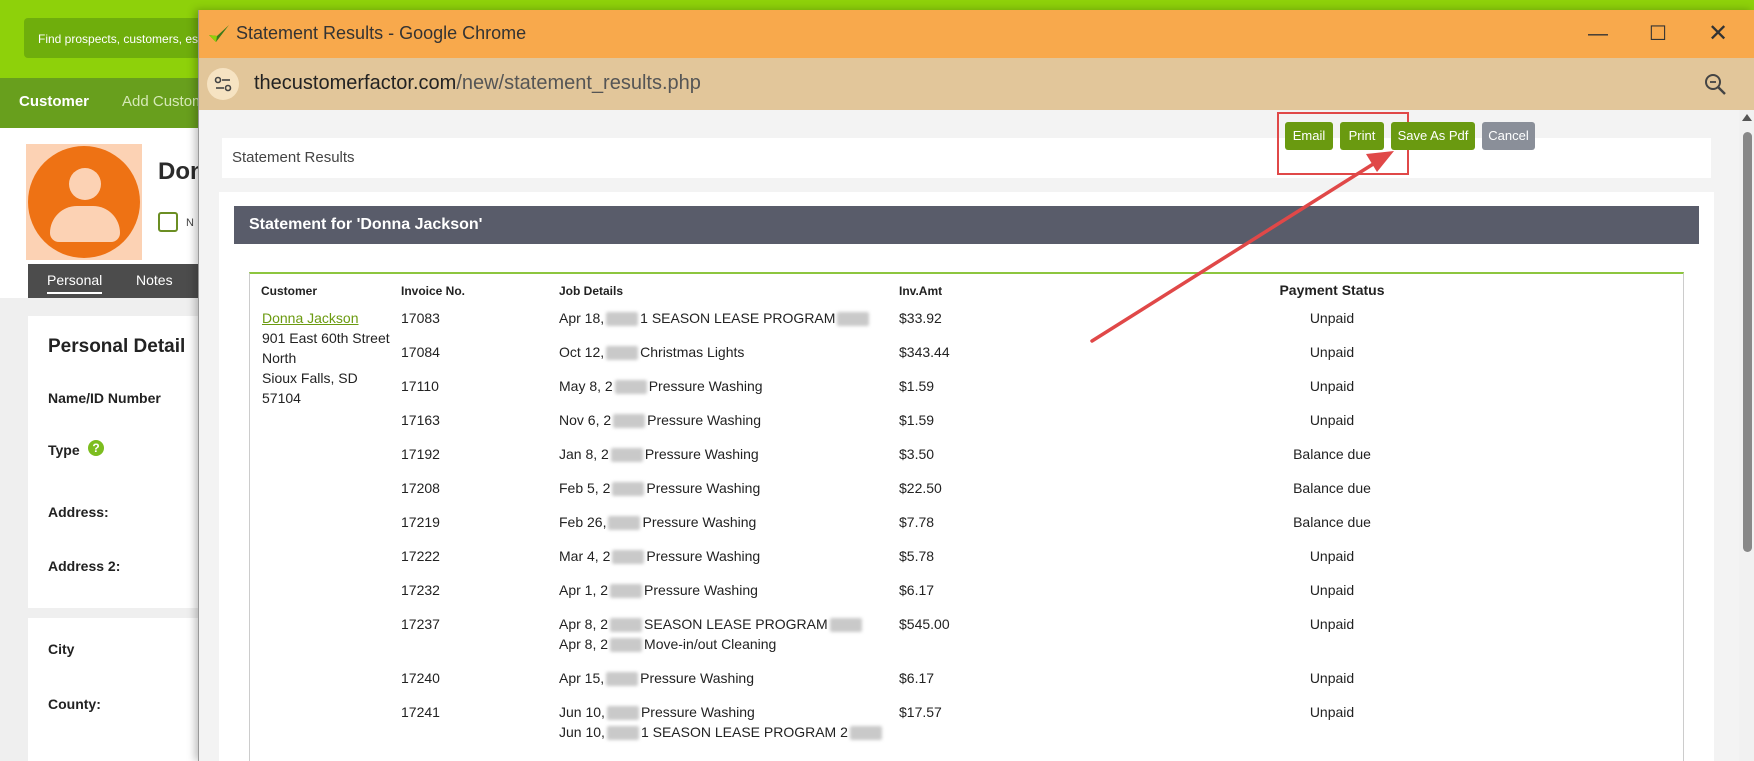 Image resolution: width=1754 pixels, height=761 pixels. I want to click on site-settings-icon, so click(223, 84).